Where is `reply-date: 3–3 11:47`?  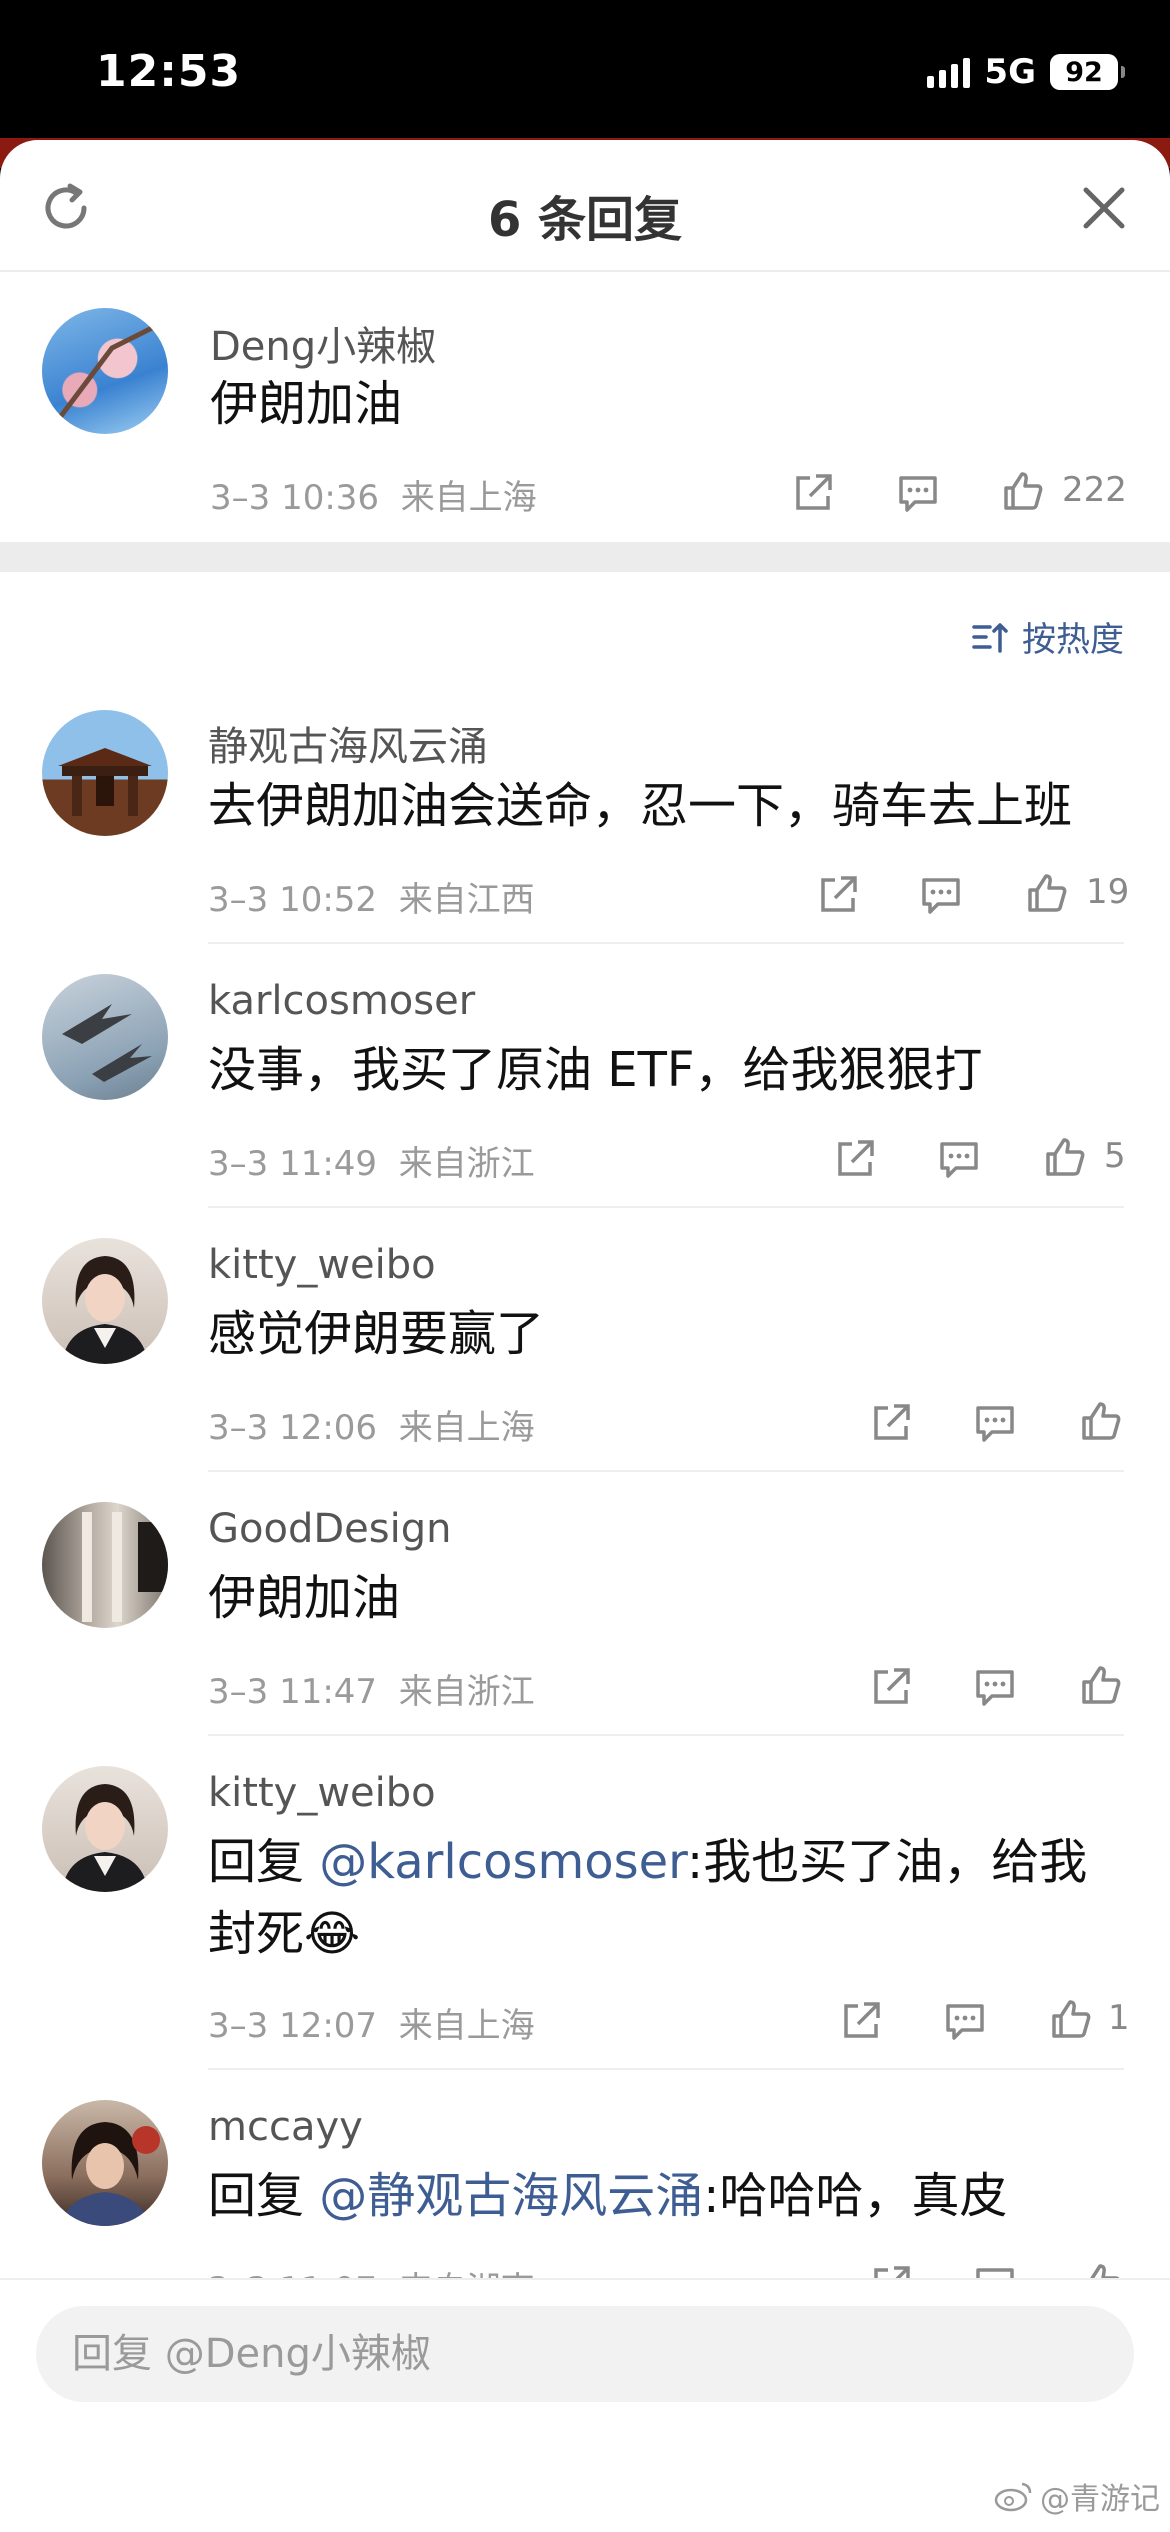 reply-date: 3–3 11:47 is located at coordinates (293, 1692).